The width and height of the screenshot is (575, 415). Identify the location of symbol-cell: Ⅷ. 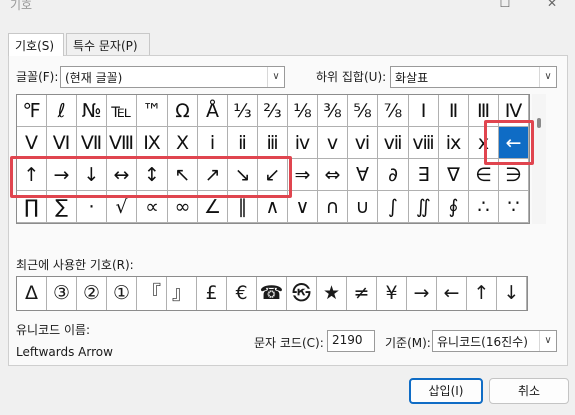
(122, 143).